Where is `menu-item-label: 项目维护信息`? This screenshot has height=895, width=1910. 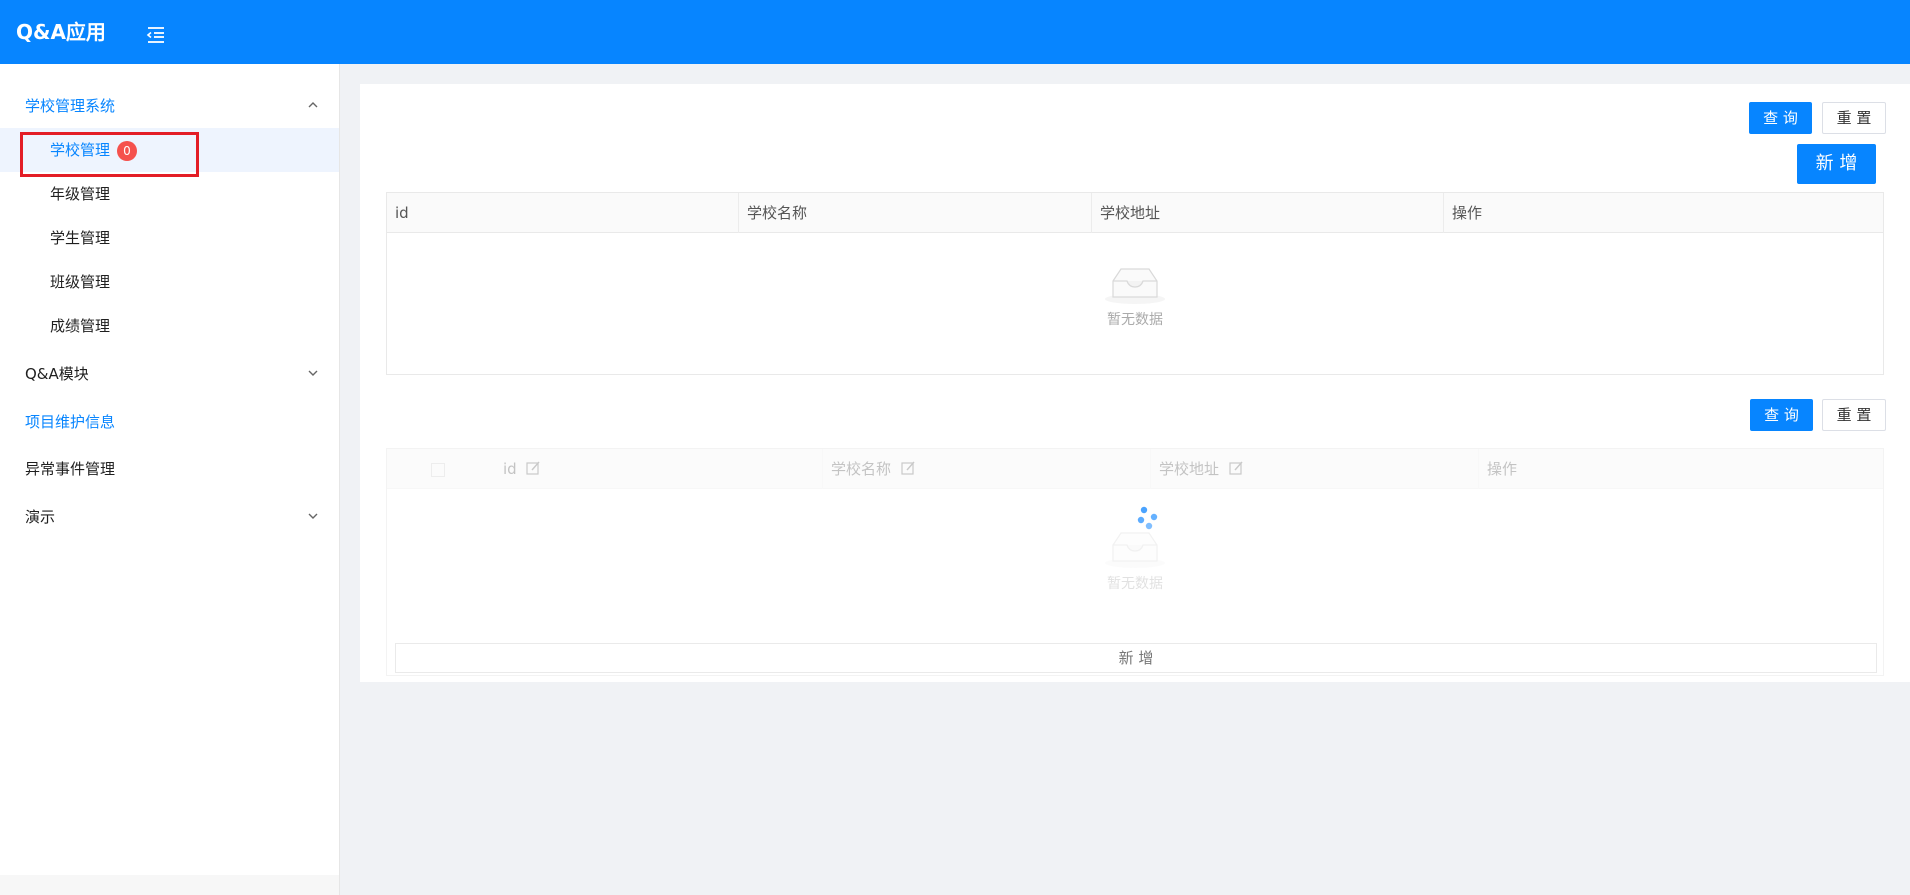
menu-item-label: 项目维护信息 is located at coordinates (70, 422).